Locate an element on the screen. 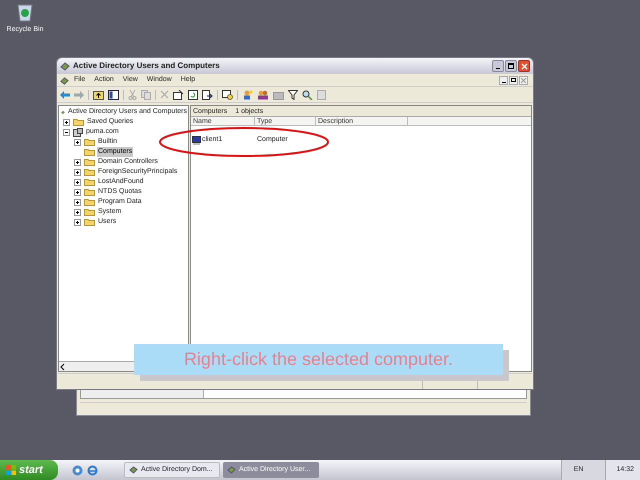  users-icon is located at coordinates (263, 95).